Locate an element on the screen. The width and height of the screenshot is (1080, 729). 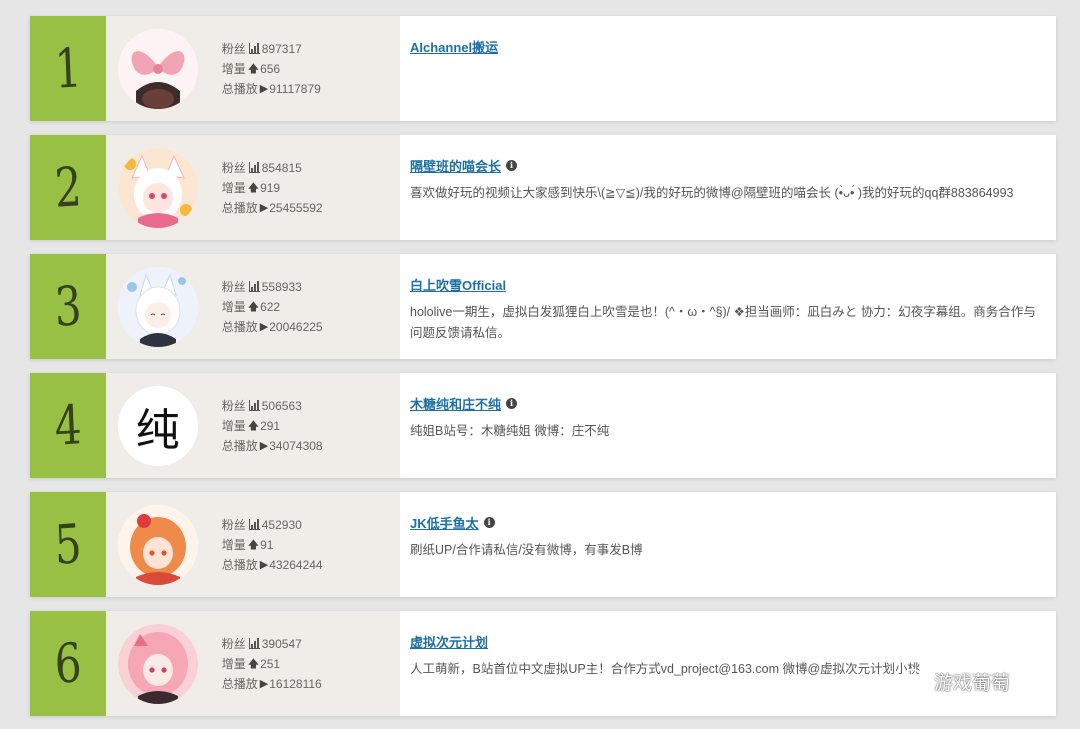
uploader-name-link: AIchannel搬运 is located at coordinates (454, 46).